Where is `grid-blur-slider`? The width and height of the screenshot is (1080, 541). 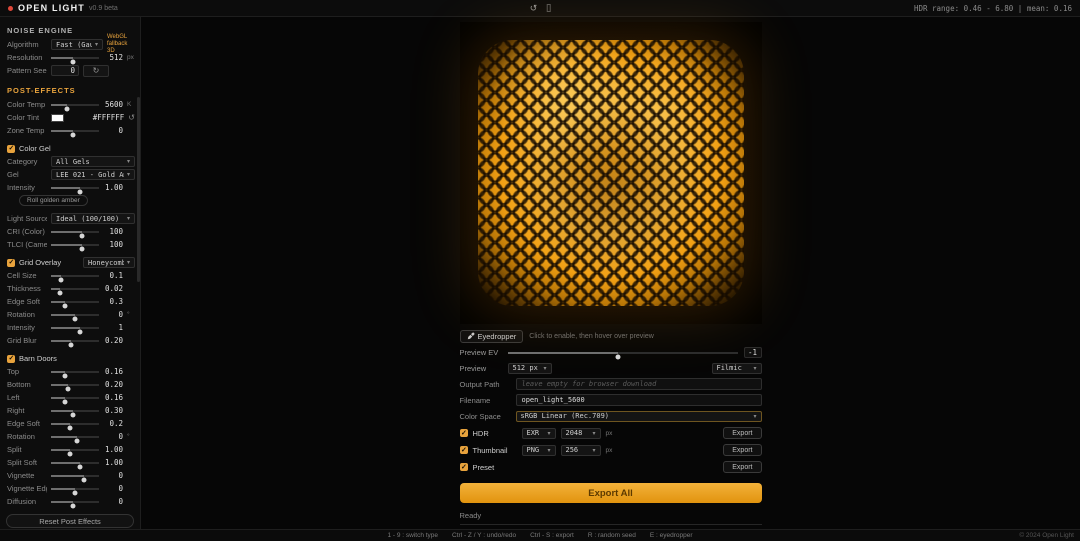
grid-blur-slider is located at coordinates (75, 342).